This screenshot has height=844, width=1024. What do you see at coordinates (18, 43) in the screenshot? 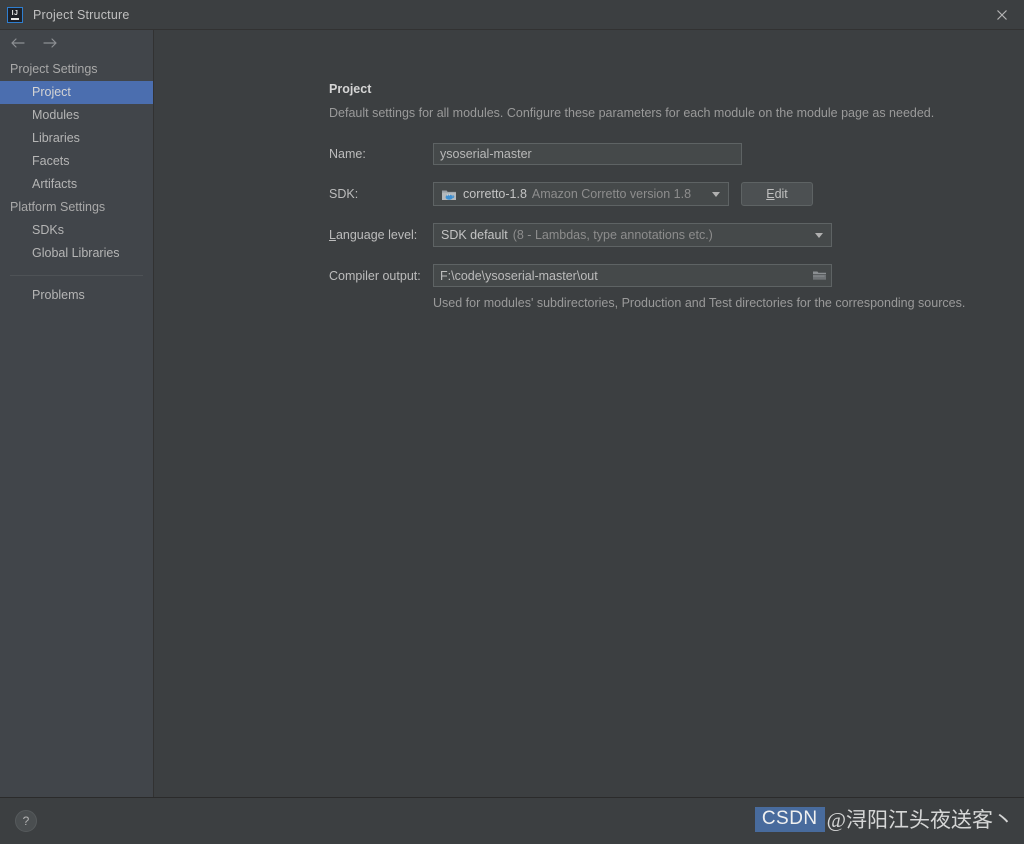
I see `arrow-left-icon` at bounding box center [18, 43].